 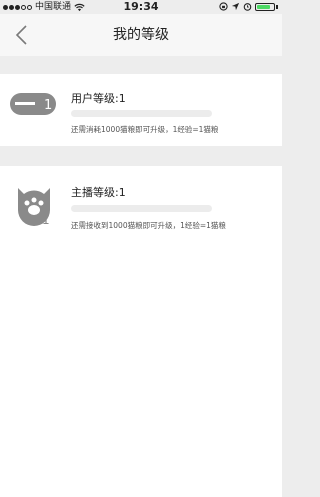 I want to click on battery-cap, so click(x=277, y=6).